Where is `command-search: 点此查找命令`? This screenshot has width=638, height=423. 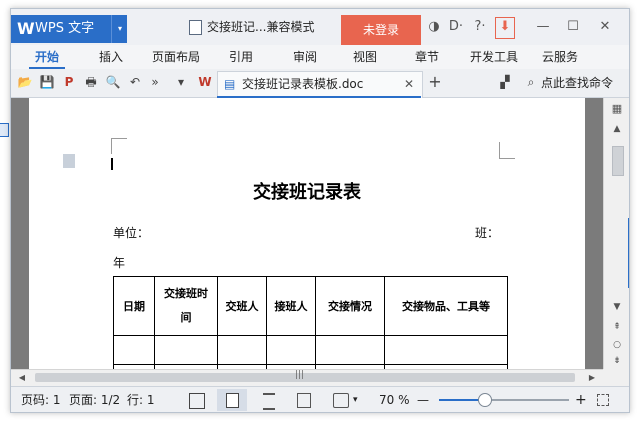
command-search: 点此查找命令 is located at coordinates (577, 83).